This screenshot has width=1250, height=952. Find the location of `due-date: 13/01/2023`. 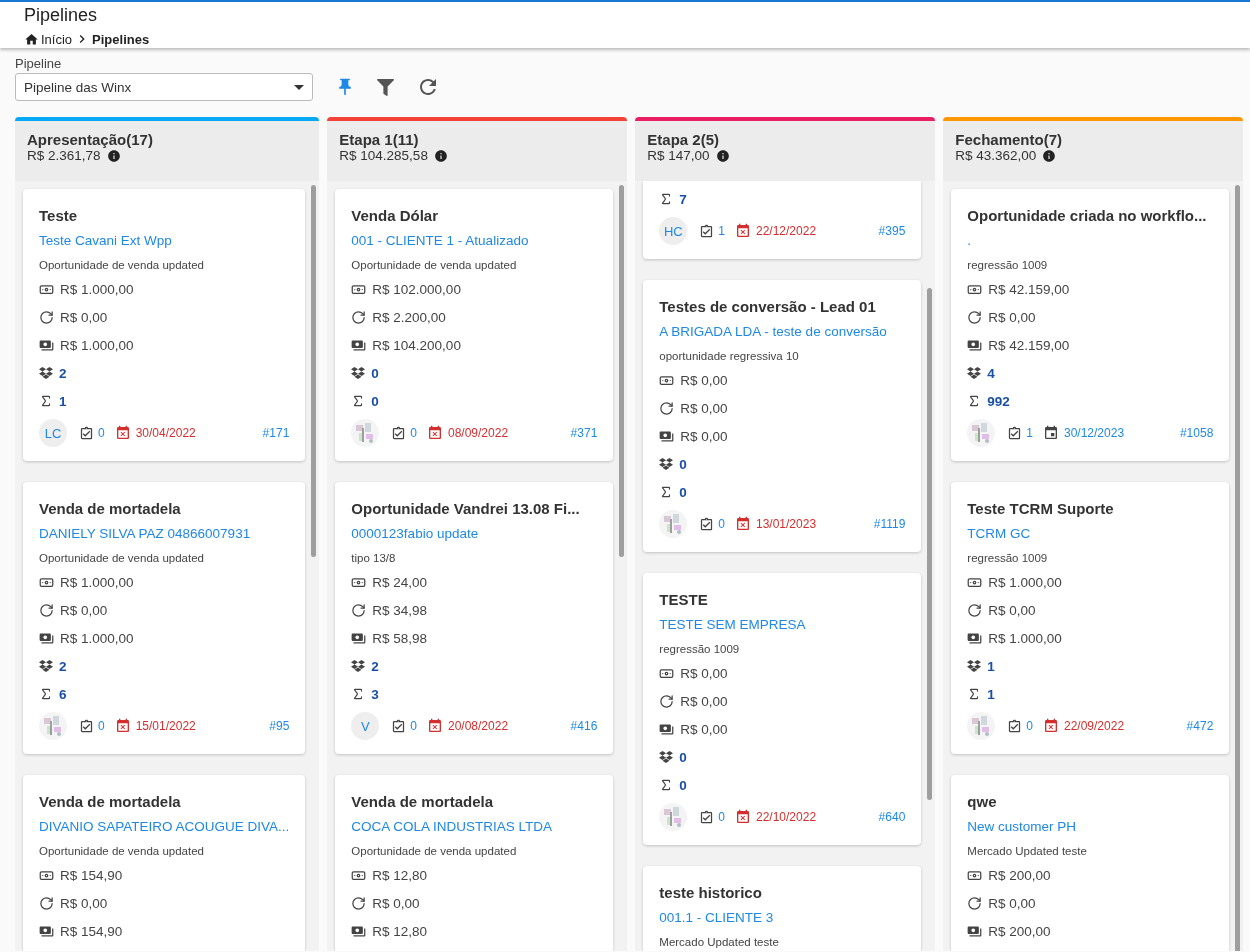

due-date: 13/01/2023 is located at coordinates (786, 524).